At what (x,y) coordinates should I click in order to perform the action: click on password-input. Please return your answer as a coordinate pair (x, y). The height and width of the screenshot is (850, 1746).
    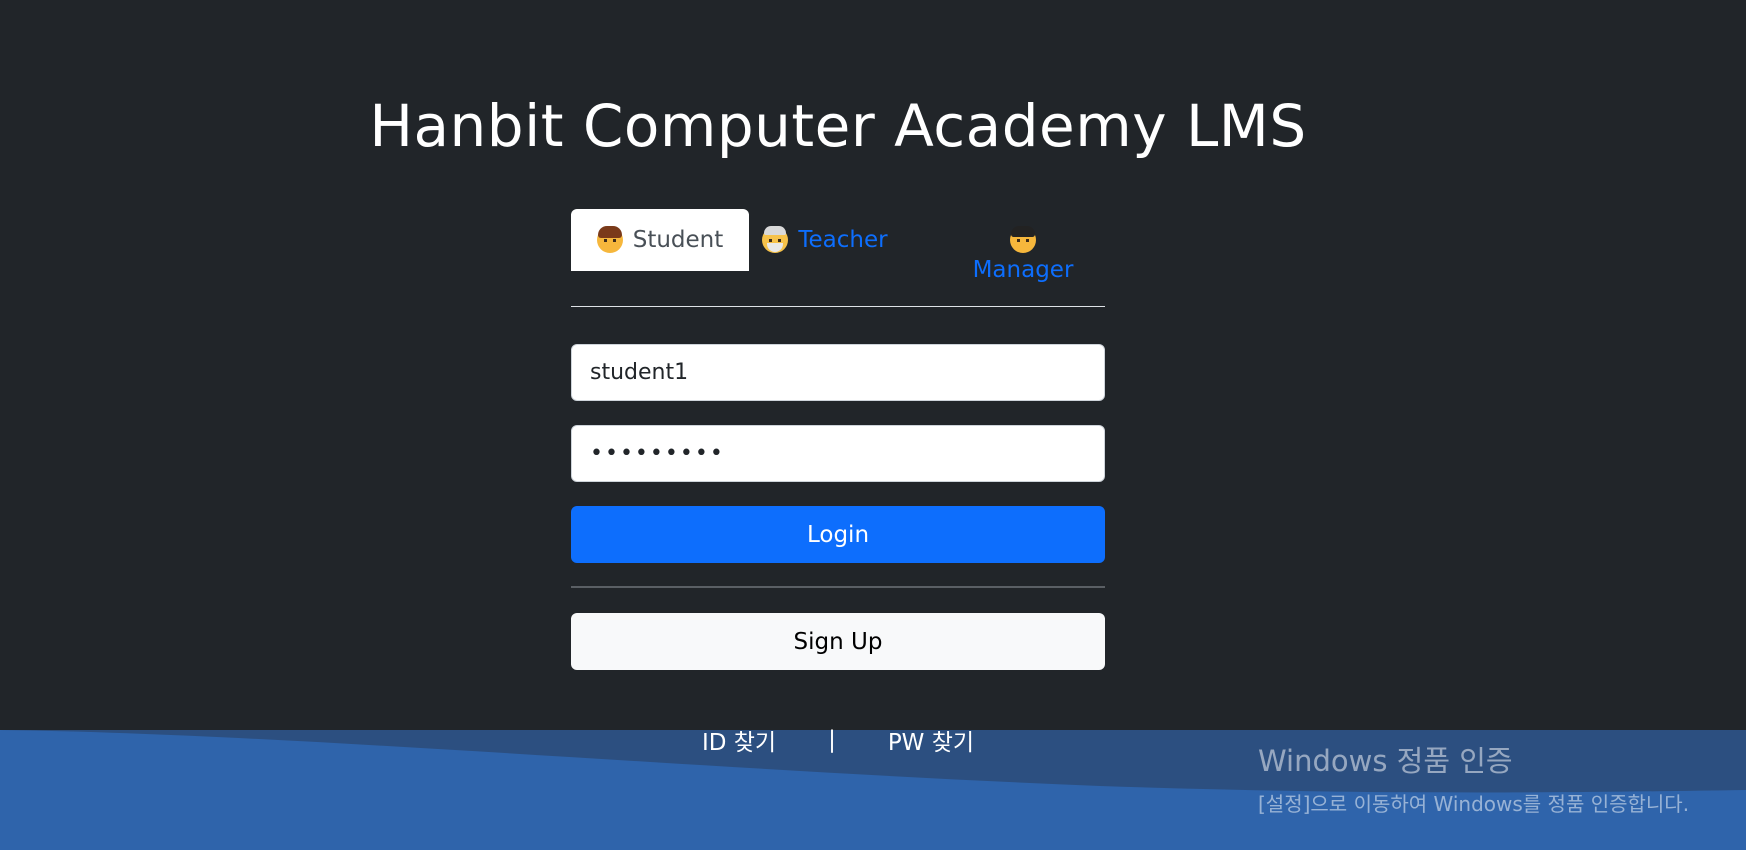
    Looking at the image, I should click on (838, 453).